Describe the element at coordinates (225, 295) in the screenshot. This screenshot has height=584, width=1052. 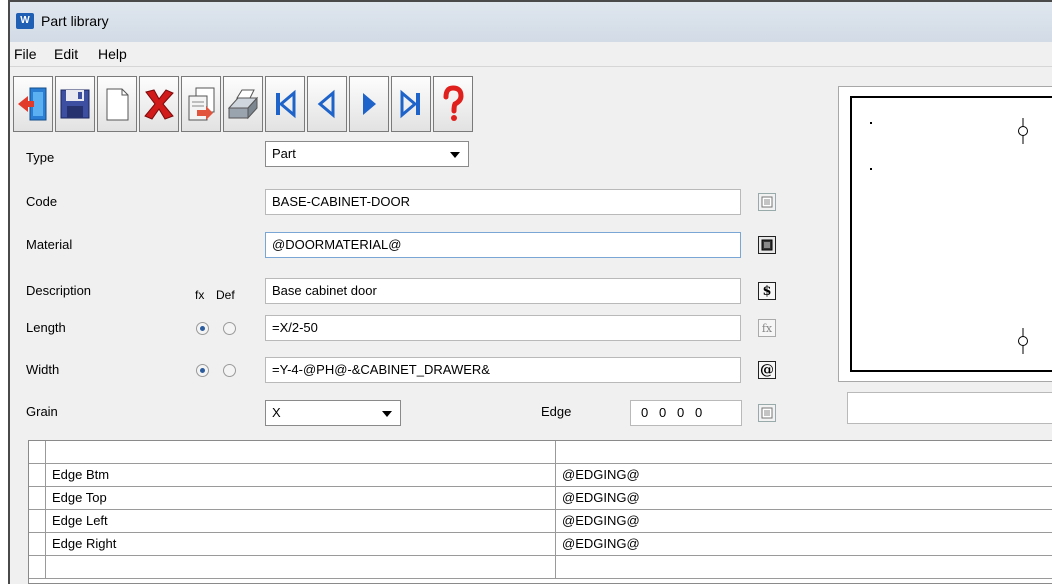
I see `def-column-label: Def` at that location.